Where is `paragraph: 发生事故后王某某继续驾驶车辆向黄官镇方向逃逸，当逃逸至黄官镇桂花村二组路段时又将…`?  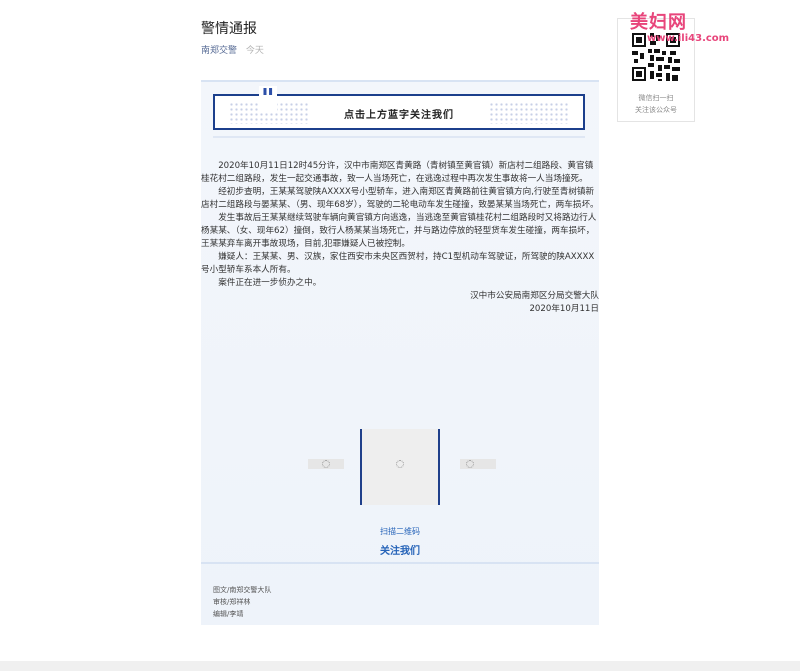
paragraph: 发生事故后王某某继续驾驶车辆向黄官镇方向逃逸，当逃逸至黄官镇桂花村二组路段时又将… is located at coordinates (399, 231).